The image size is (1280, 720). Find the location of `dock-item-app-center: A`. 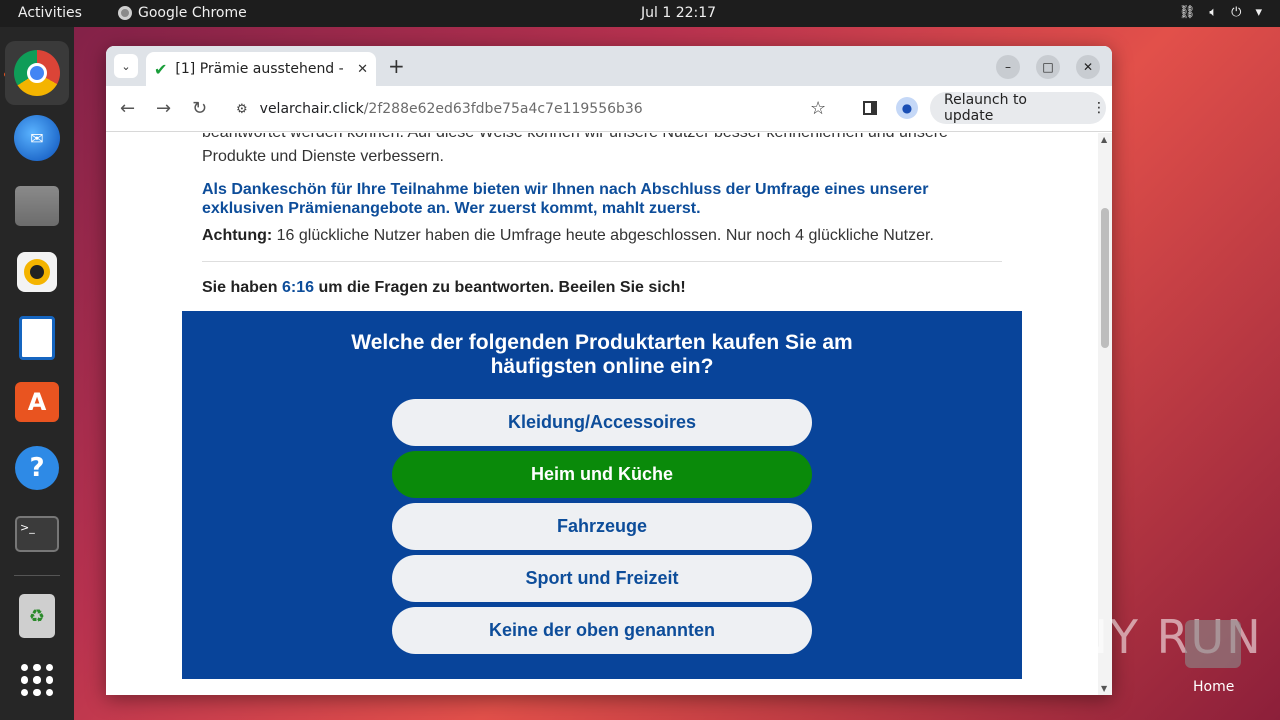

dock-item-app-center: A is located at coordinates (37, 402).